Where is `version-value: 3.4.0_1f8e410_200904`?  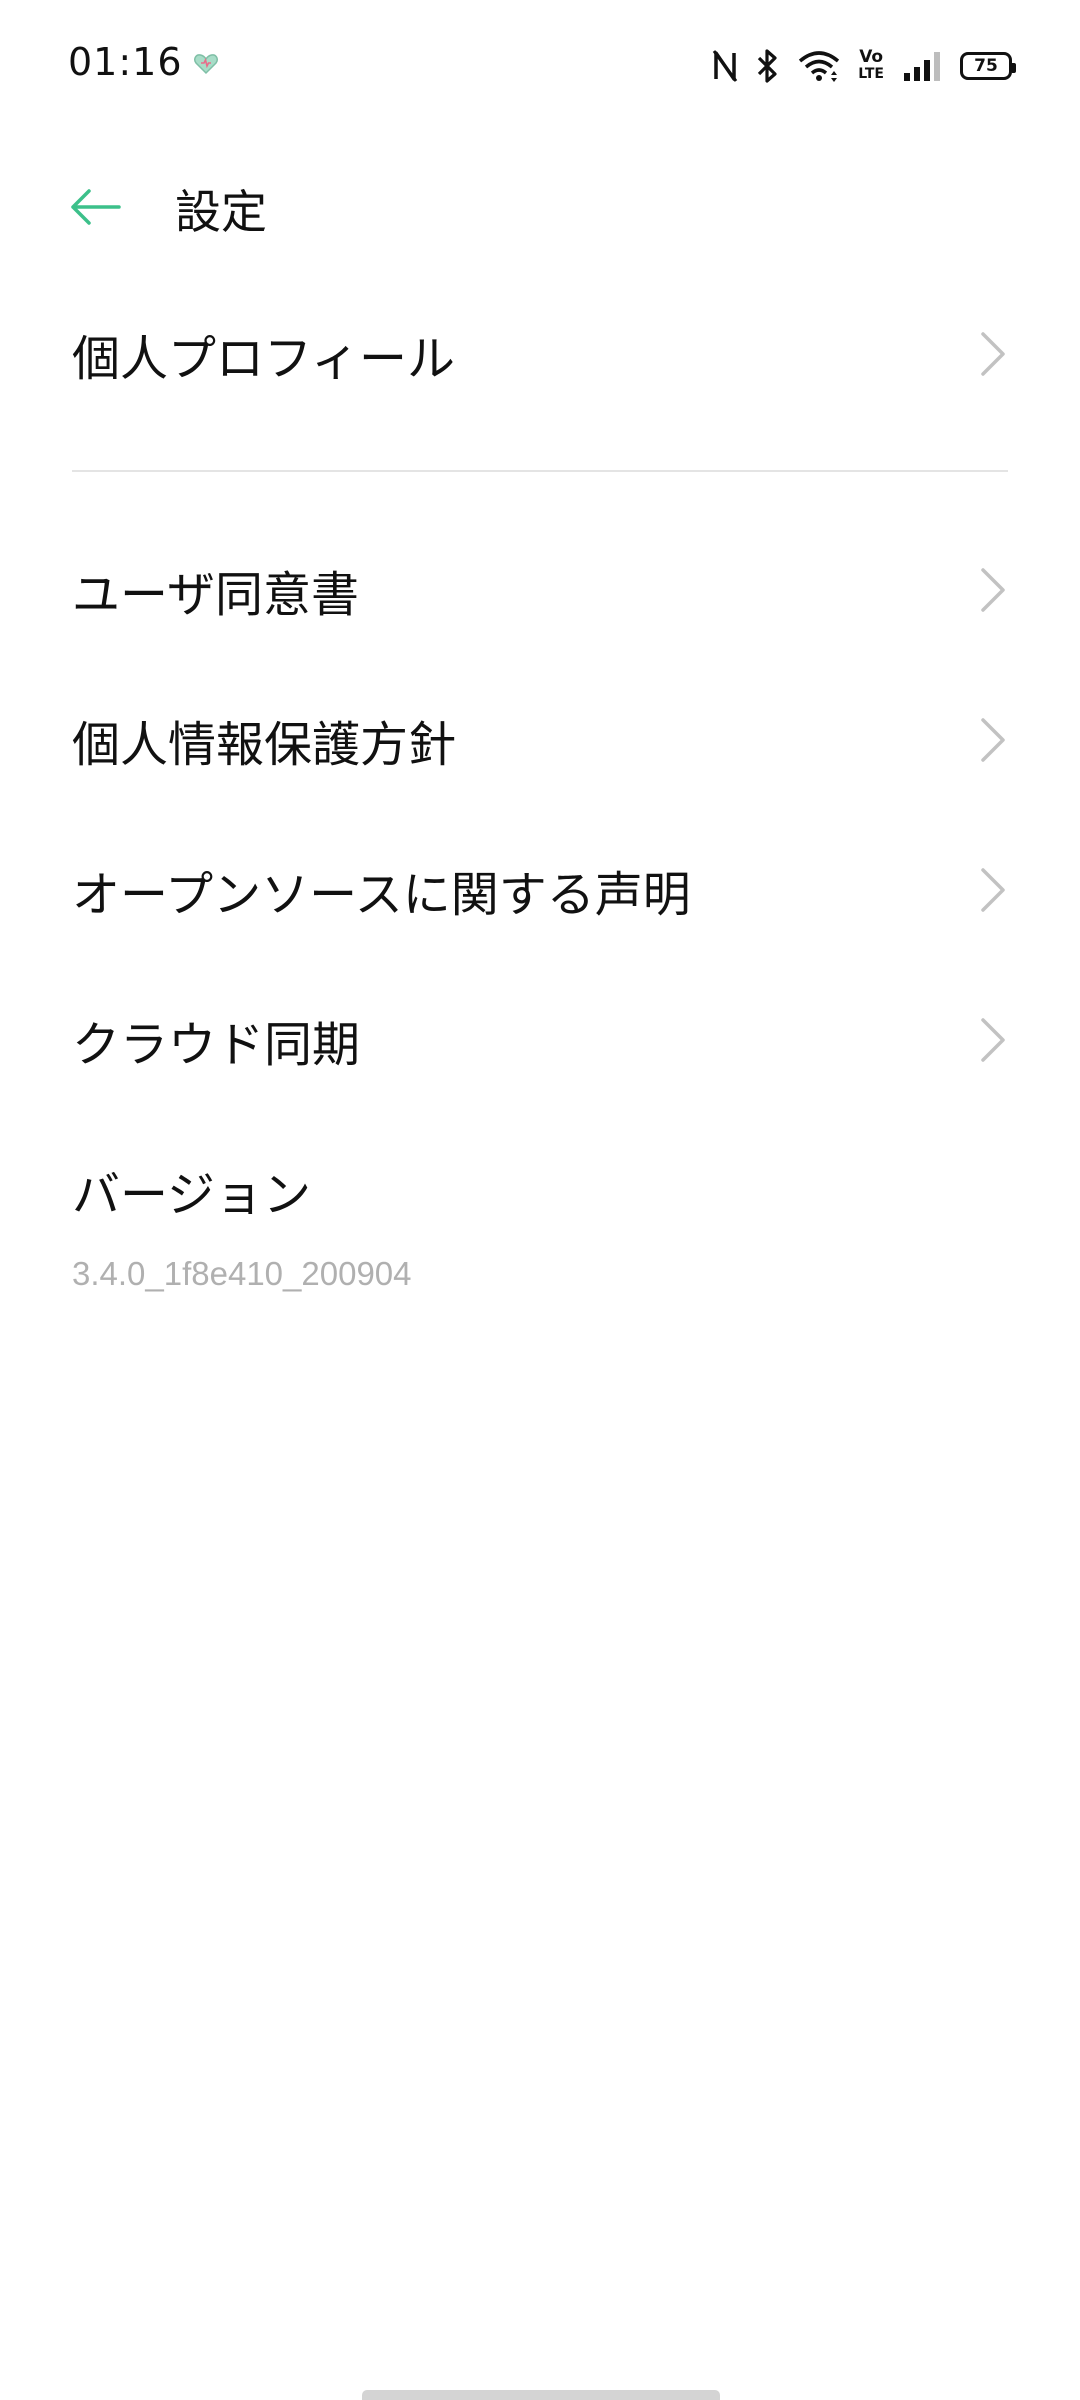
version-value: 3.4.0_1f8e410_200904 is located at coordinates (242, 1273).